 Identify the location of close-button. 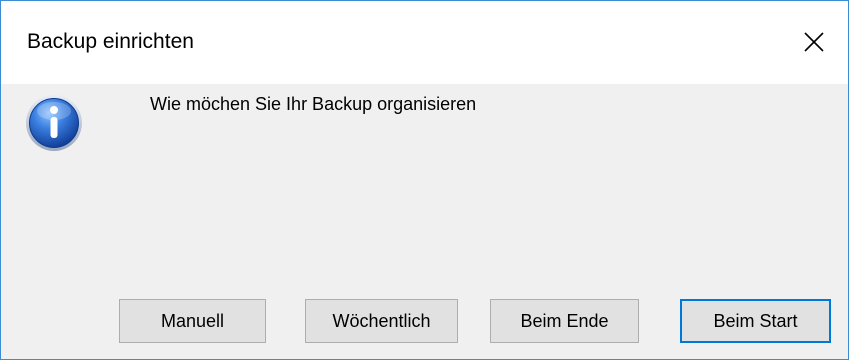
(816, 42).